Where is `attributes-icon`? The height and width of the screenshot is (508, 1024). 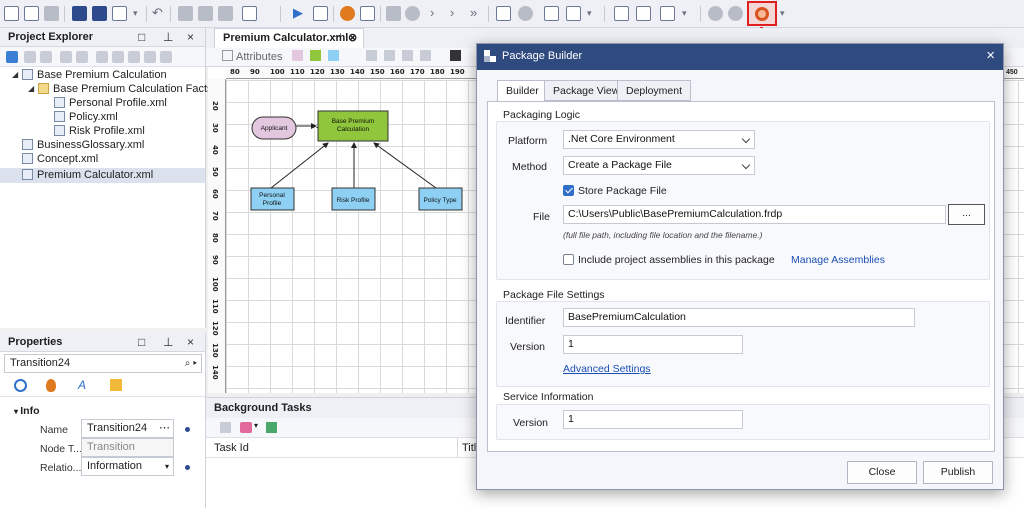 attributes-icon is located at coordinates (227, 55).